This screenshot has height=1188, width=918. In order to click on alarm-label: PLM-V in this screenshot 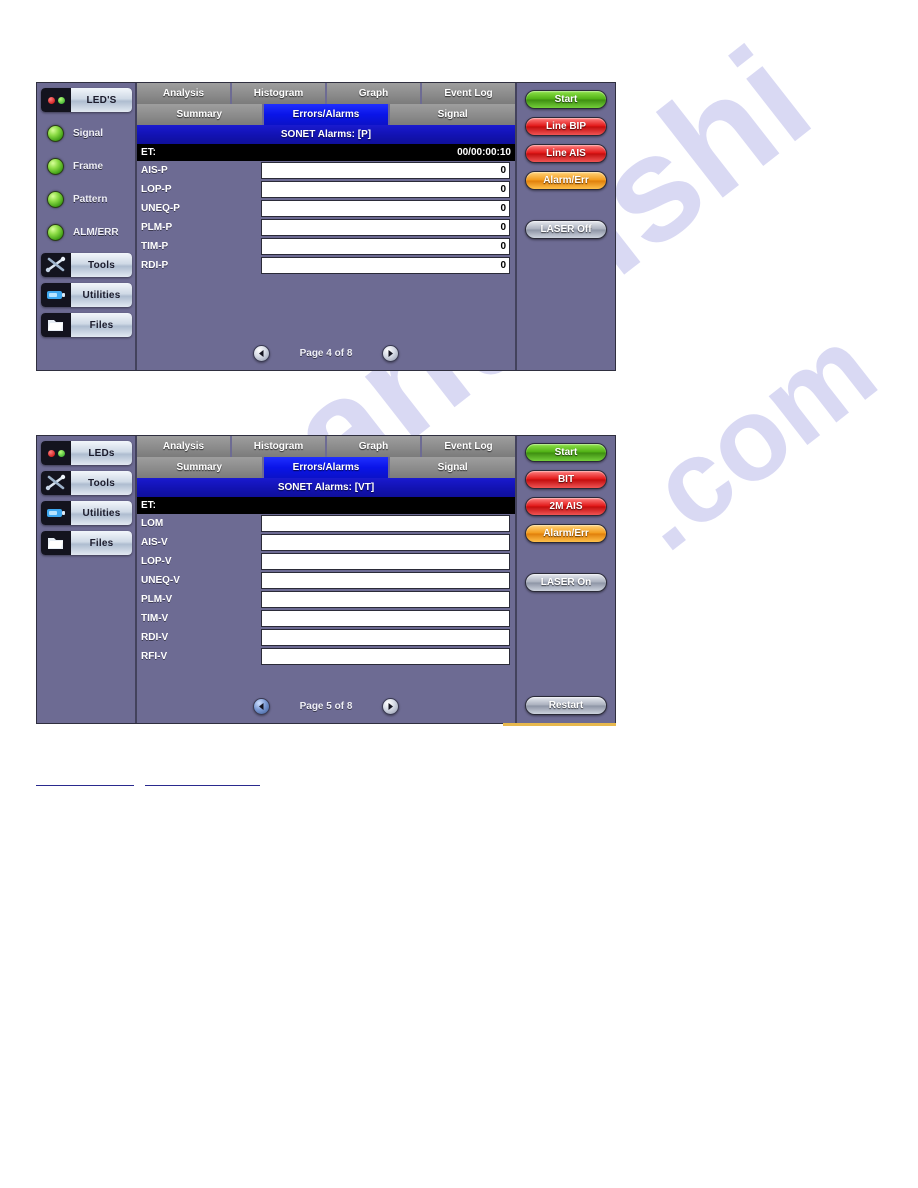, I will do `click(157, 599)`.